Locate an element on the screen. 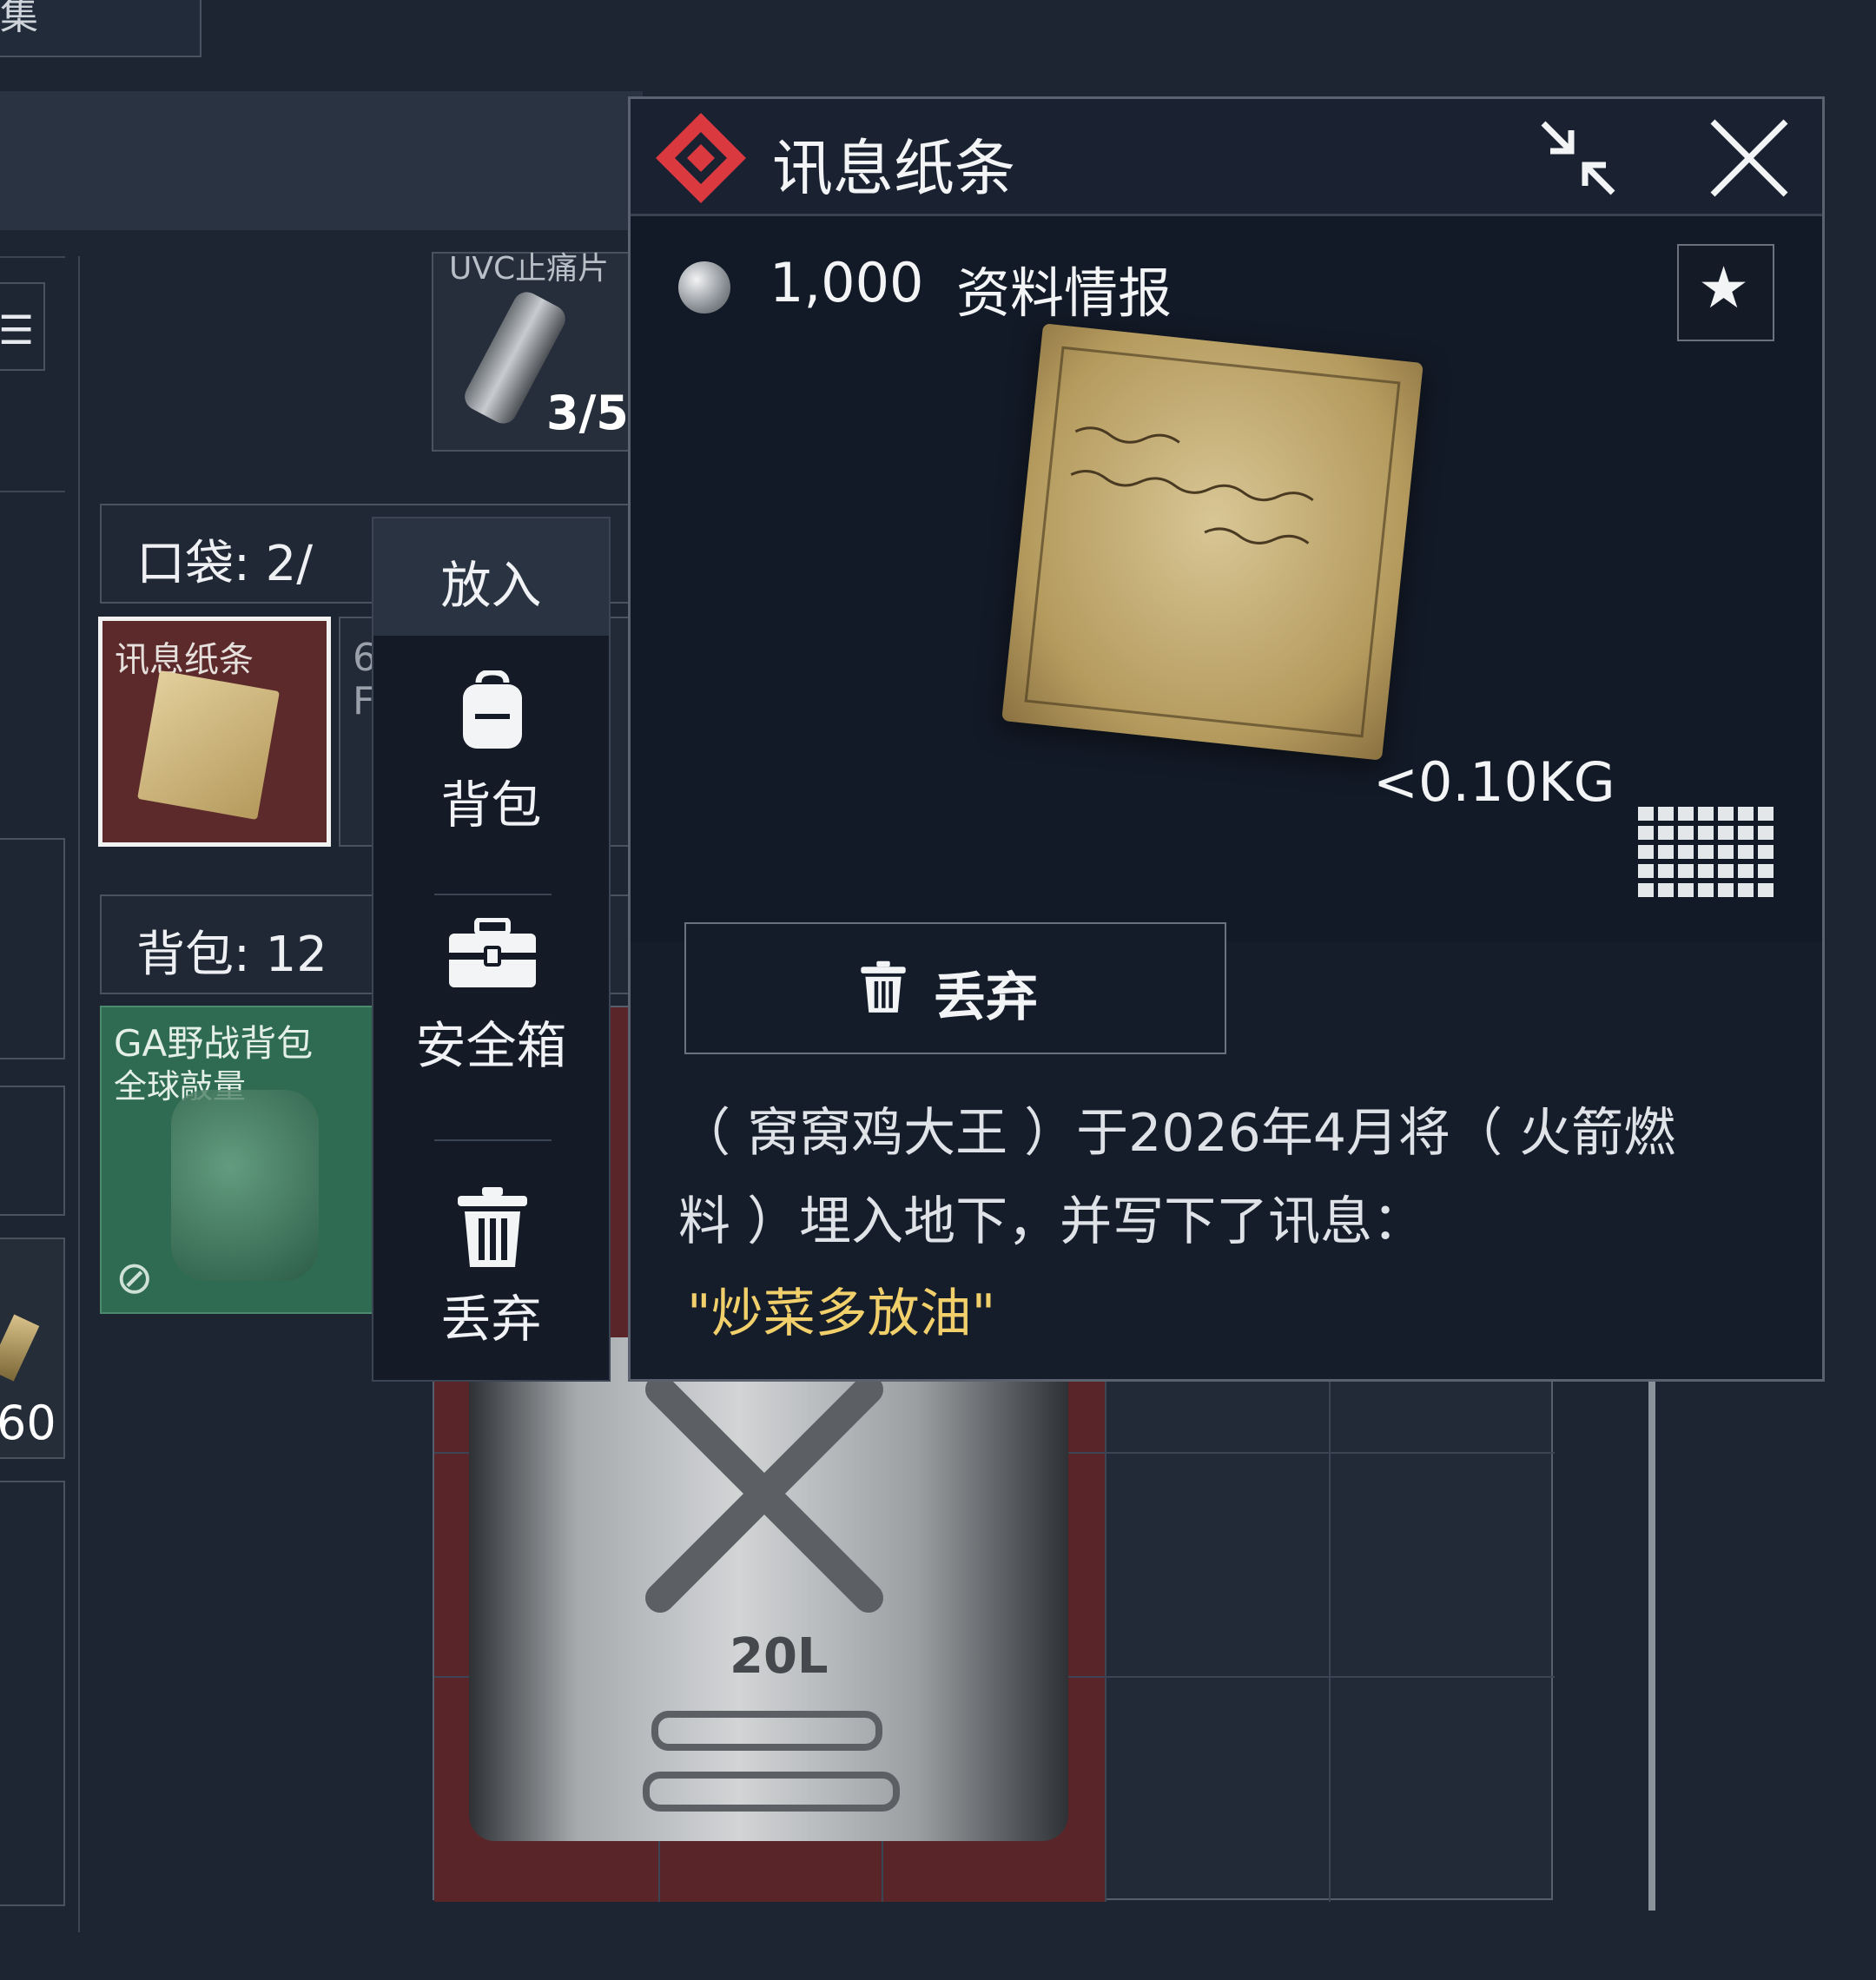 This screenshot has height=1980, width=1876. item-size-grid-icon is located at coordinates (1706, 852).